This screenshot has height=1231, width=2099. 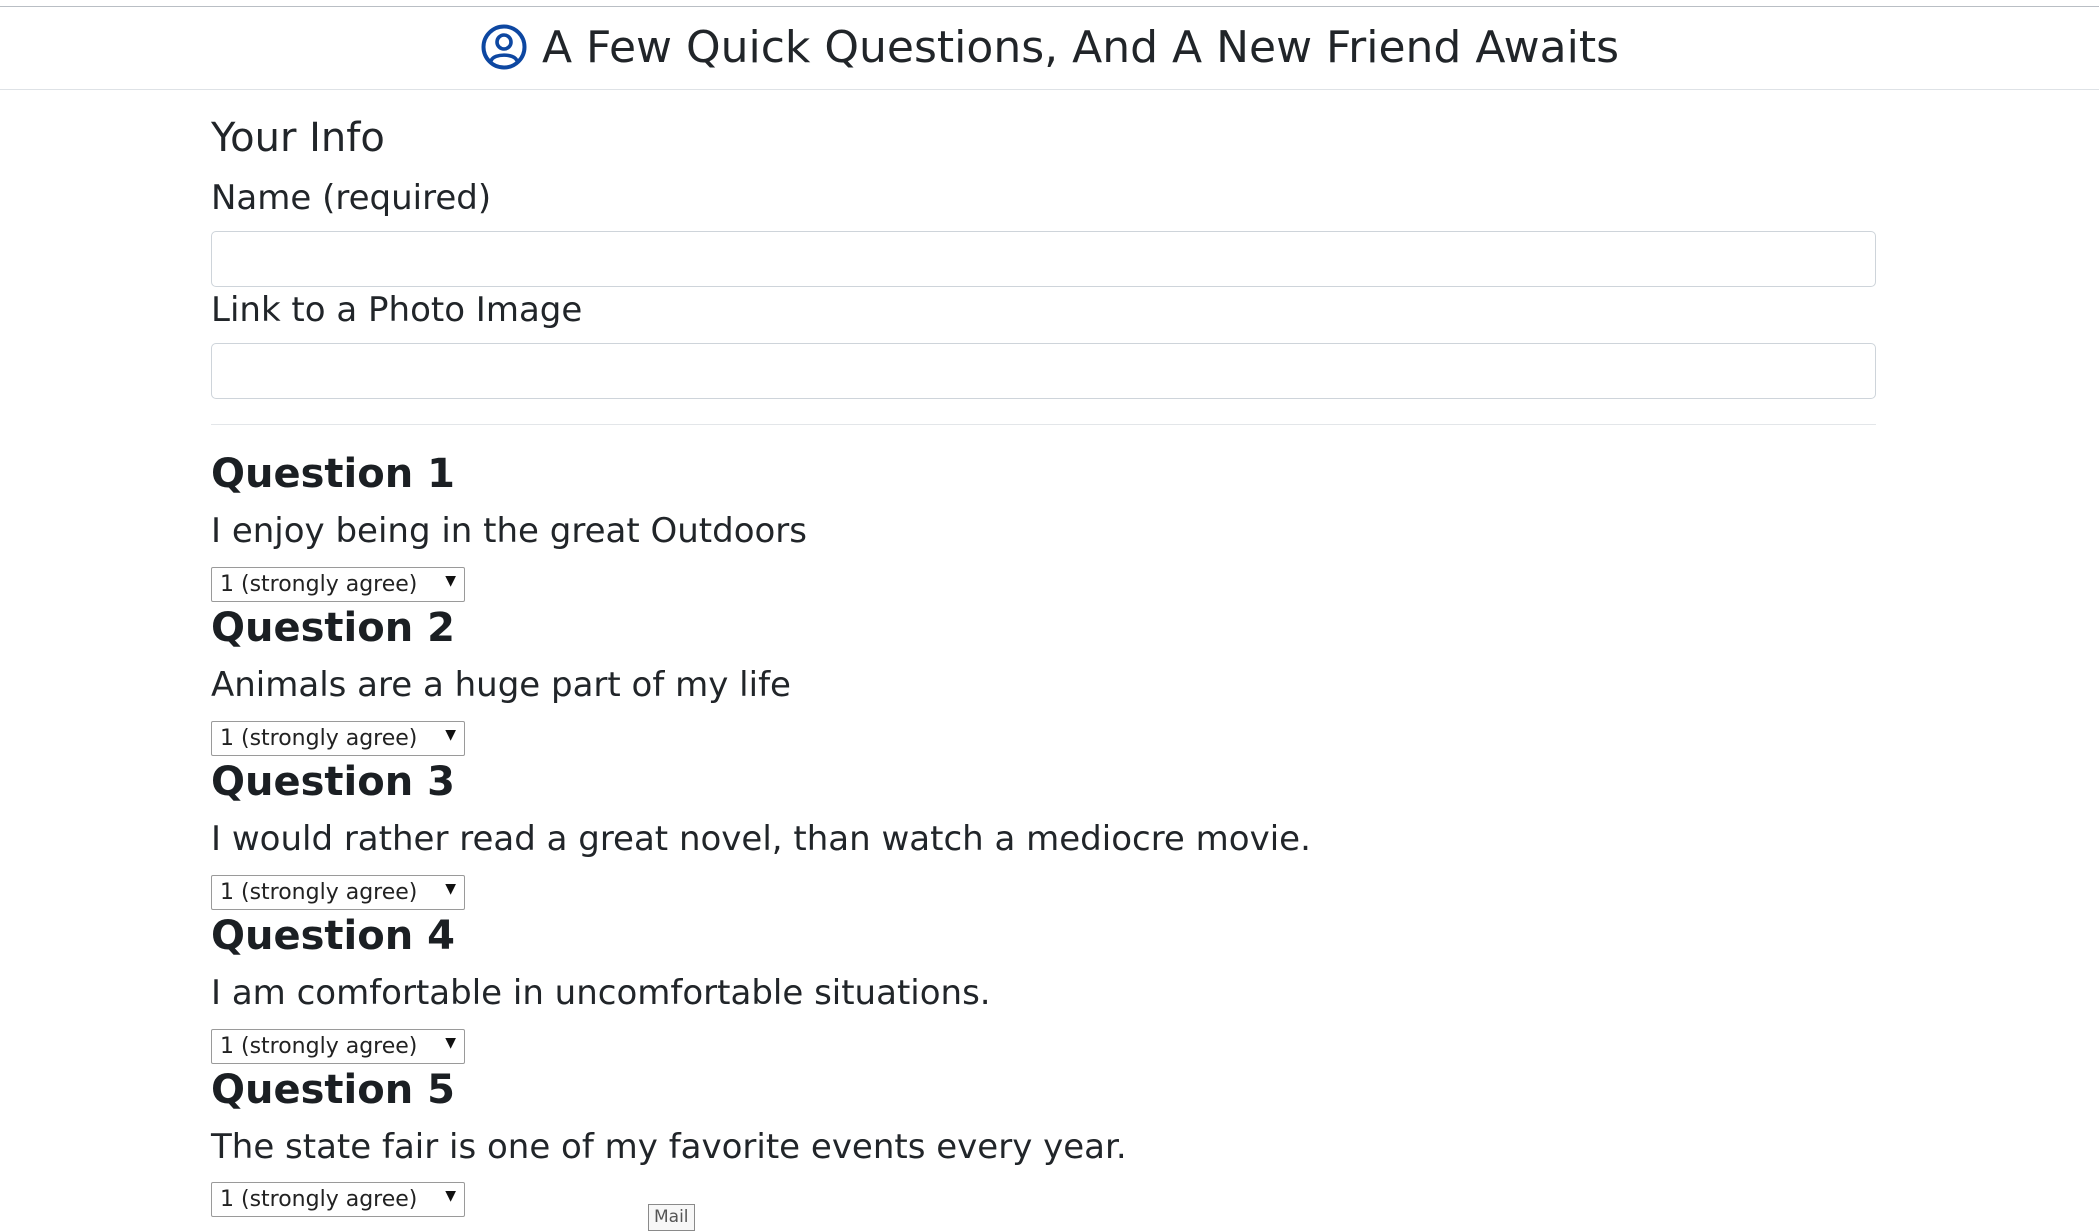 I want to click on question-3-selected-value: 1 (strongly agree), so click(x=319, y=892).